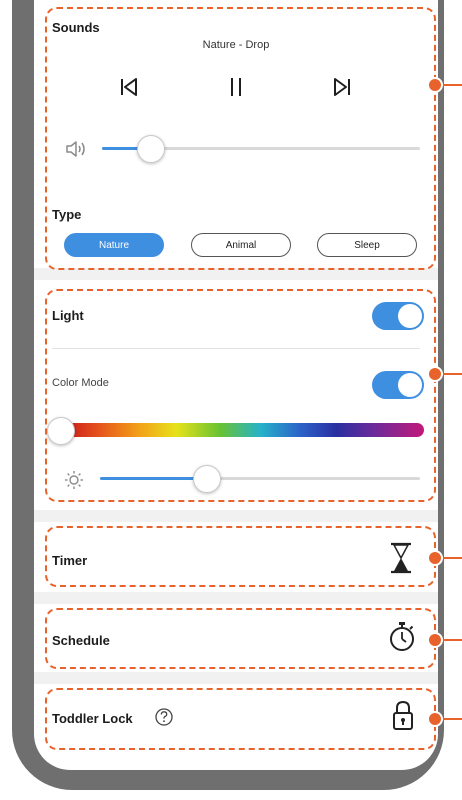 The image size is (462, 800). I want to click on schedule-callout, so click(240, 638).